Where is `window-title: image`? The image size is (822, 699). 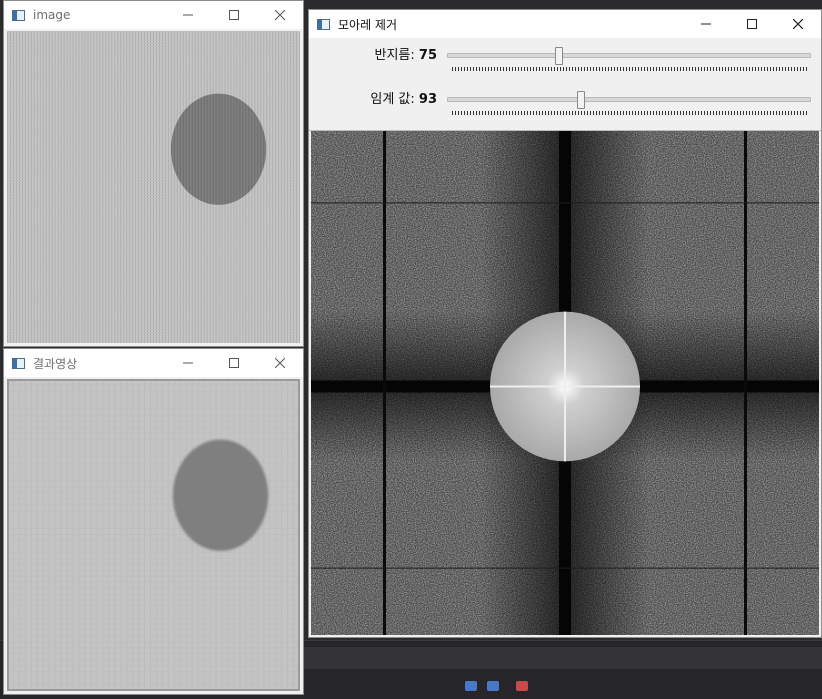 window-title: image is located at coordinates (52, 15).